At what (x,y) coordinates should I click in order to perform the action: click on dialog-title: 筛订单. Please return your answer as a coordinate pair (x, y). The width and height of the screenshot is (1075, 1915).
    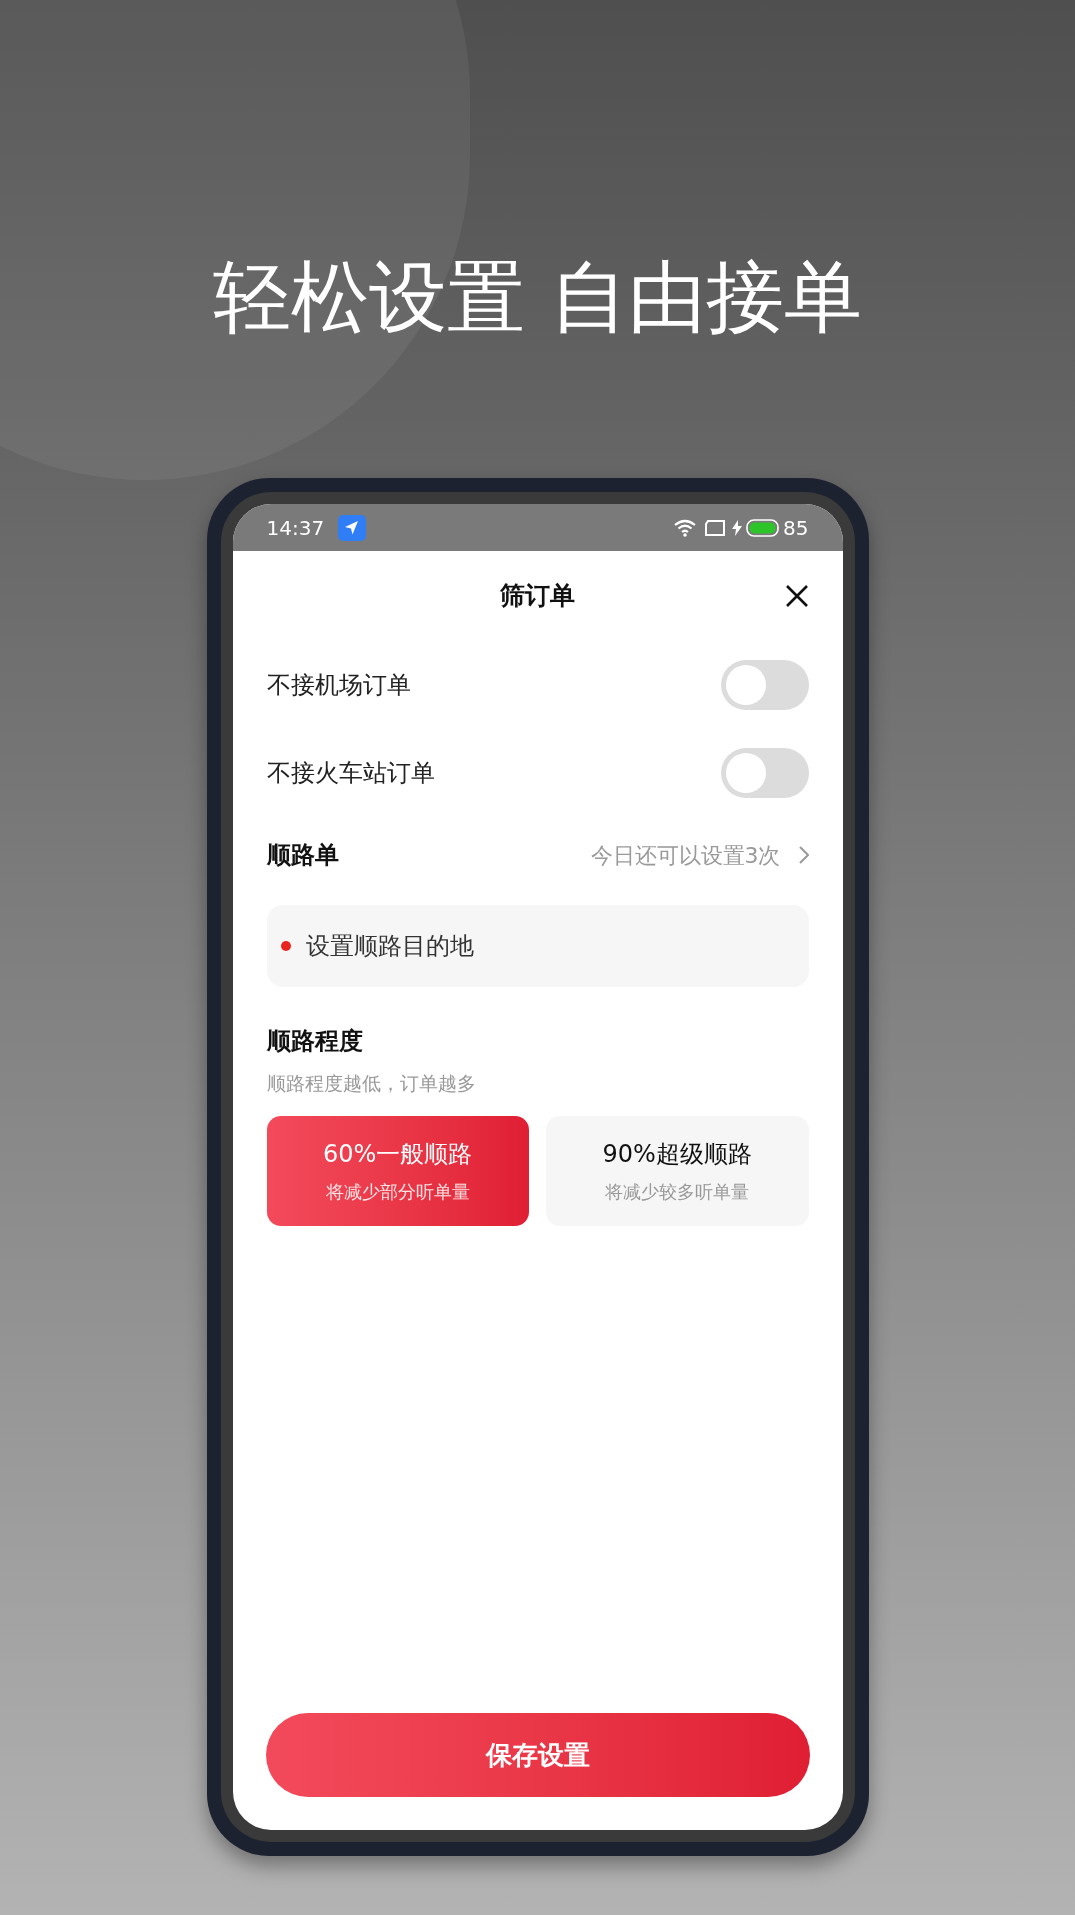
    Looking at the image, I should click on (537, 596).